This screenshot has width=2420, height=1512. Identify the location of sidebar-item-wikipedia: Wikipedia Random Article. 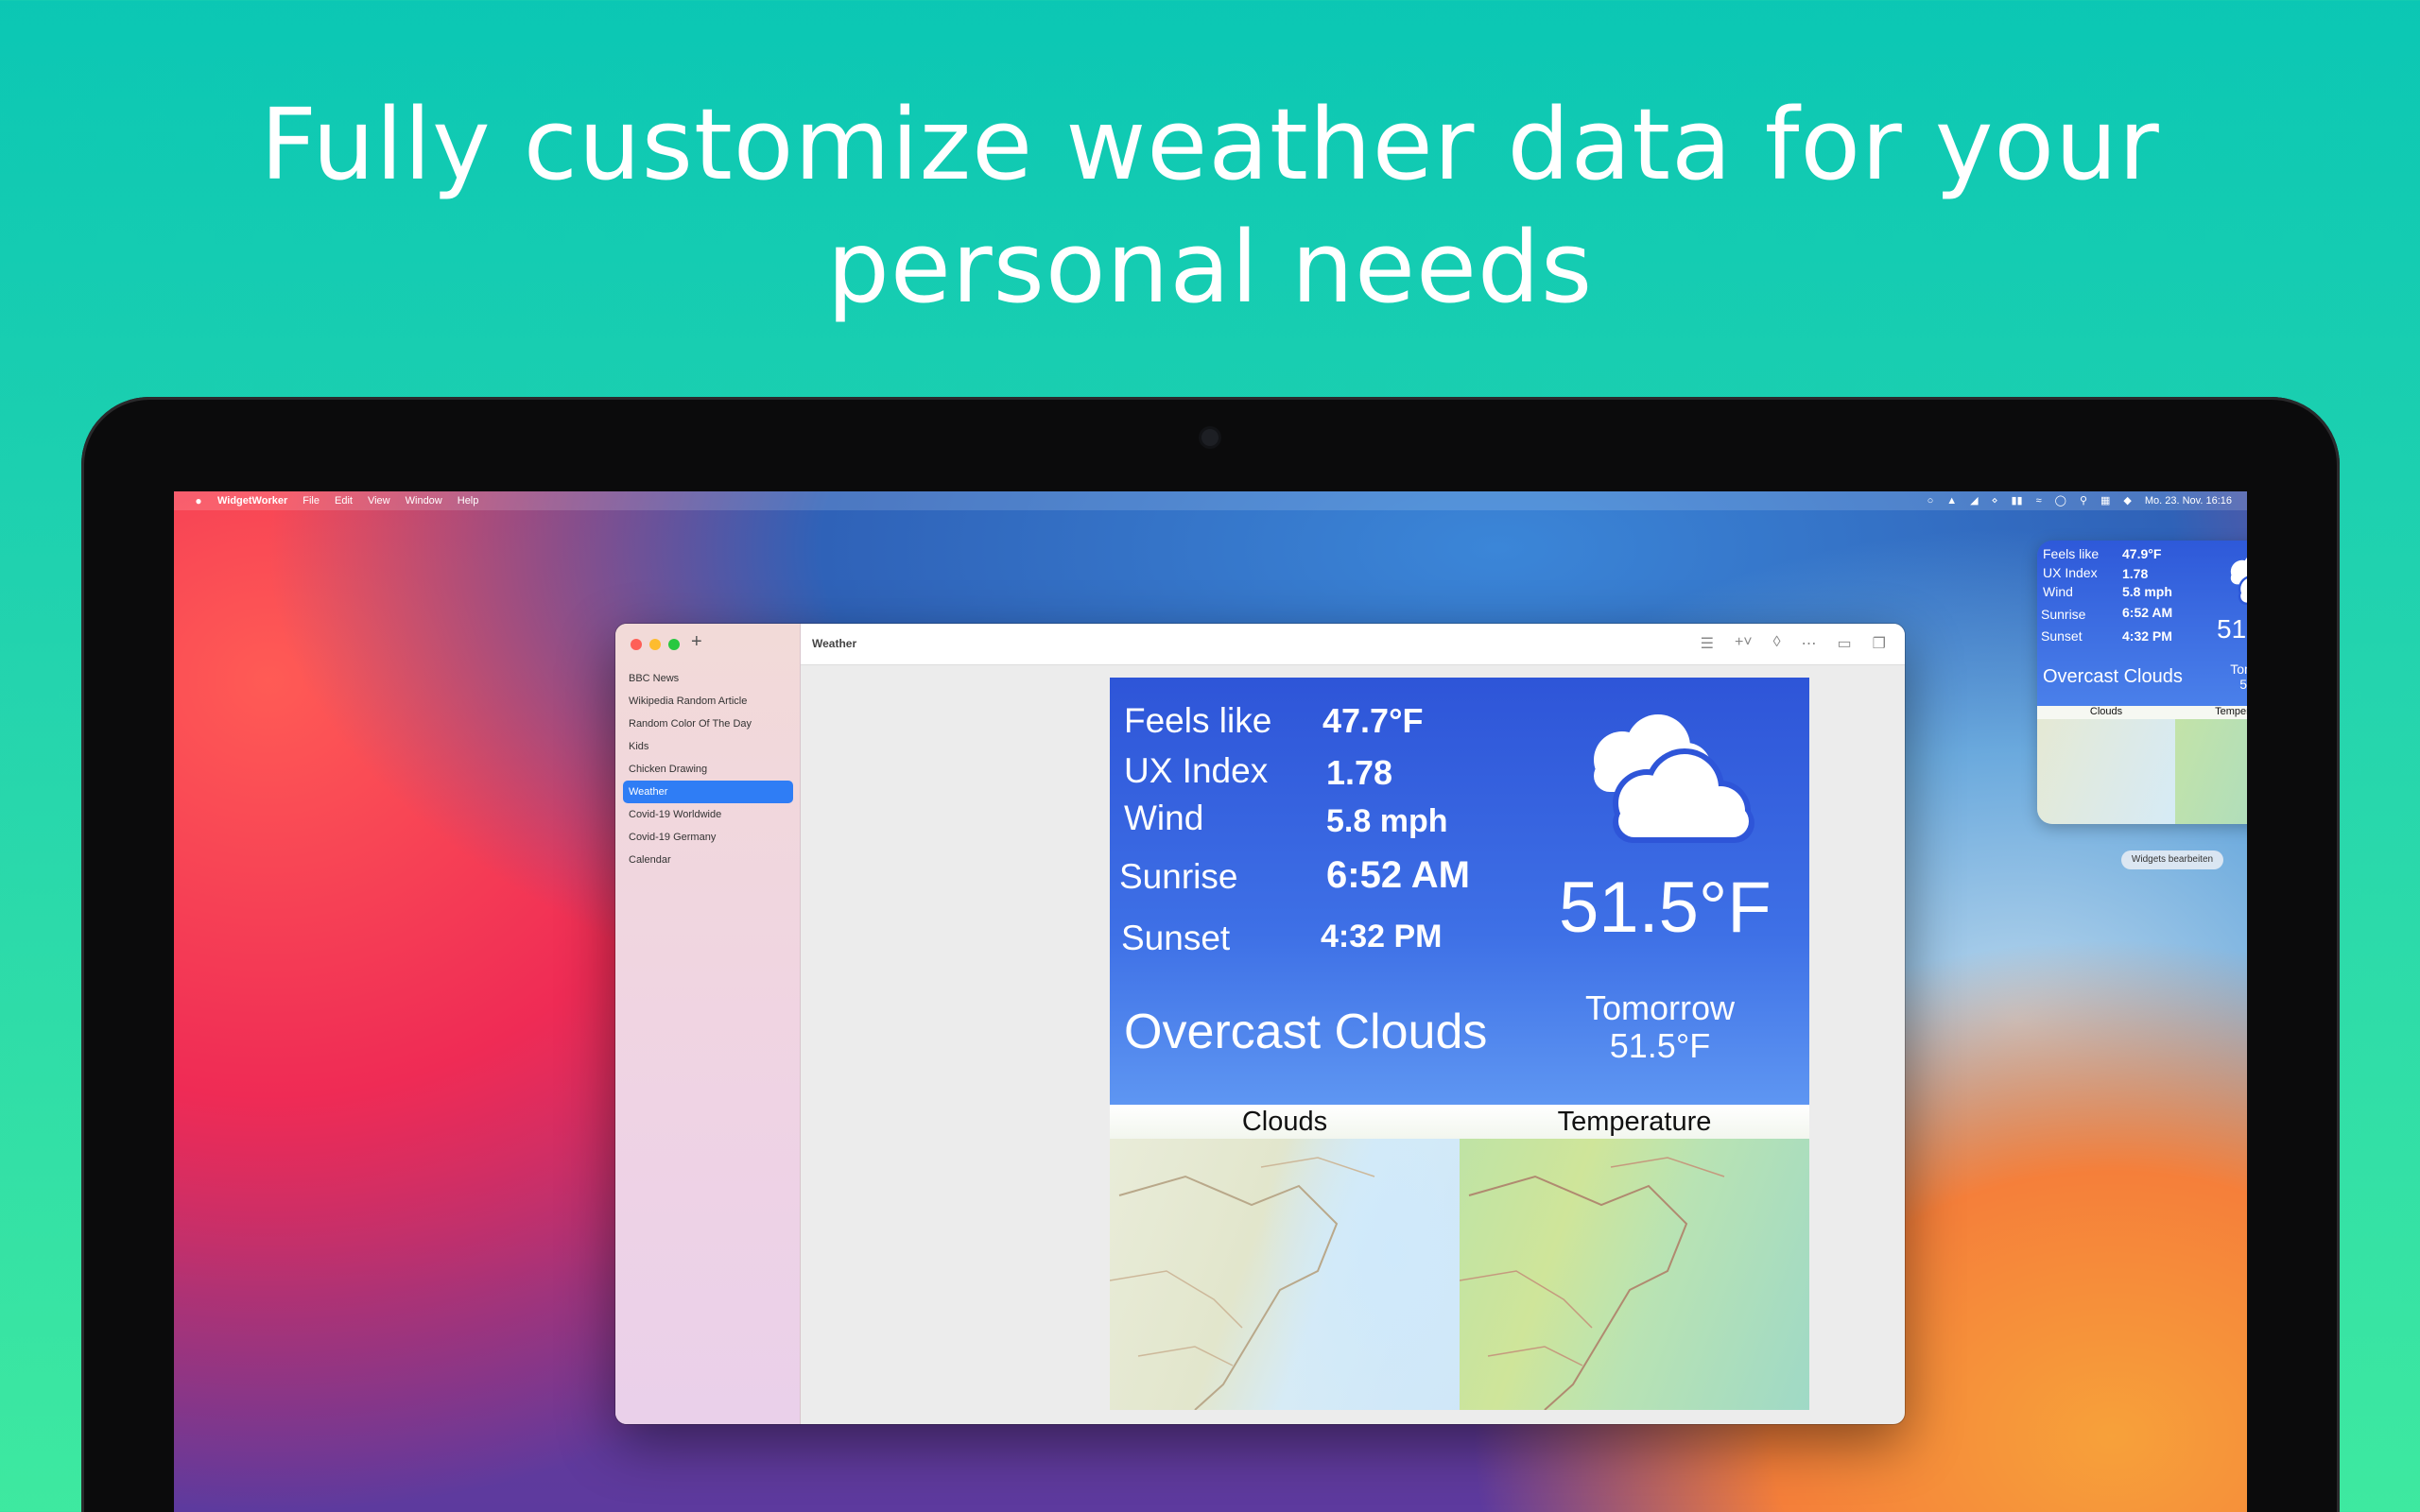
(708, 701).